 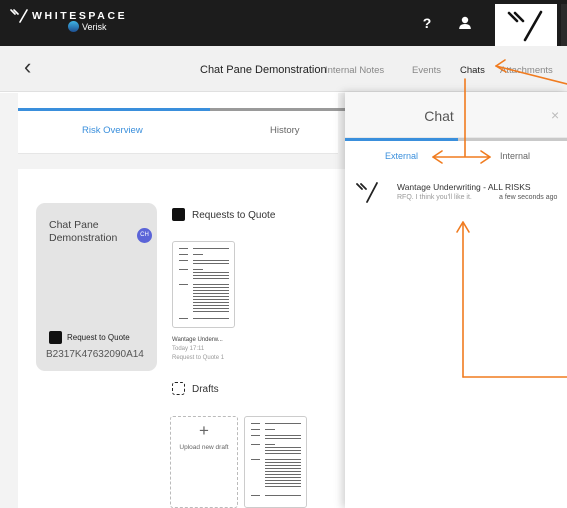 What do you see at coordinates (512, 139) in the screenshot?
I see `chat-tab-internal-indicator` at bounding box center [512, 139].